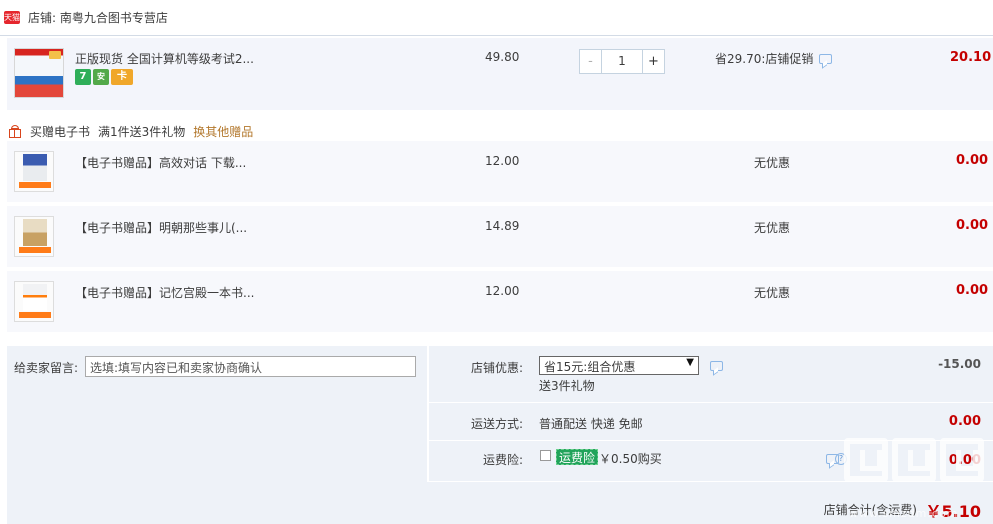  I want to click on quantity-stepper: - 1 +, so click(622, 61).